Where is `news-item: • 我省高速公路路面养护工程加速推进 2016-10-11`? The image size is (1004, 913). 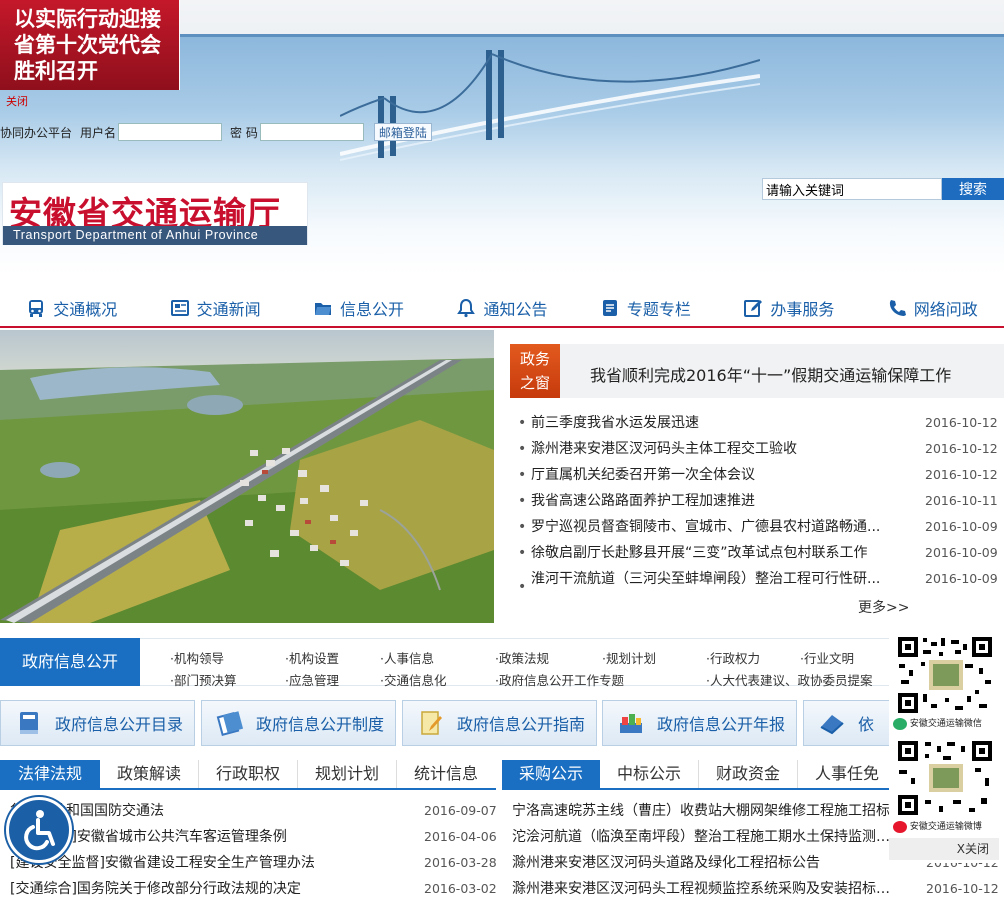
news-item: • 我省高速公路路面养护工程加速推进 2016-10-11 is located at coordinates (761, 501).